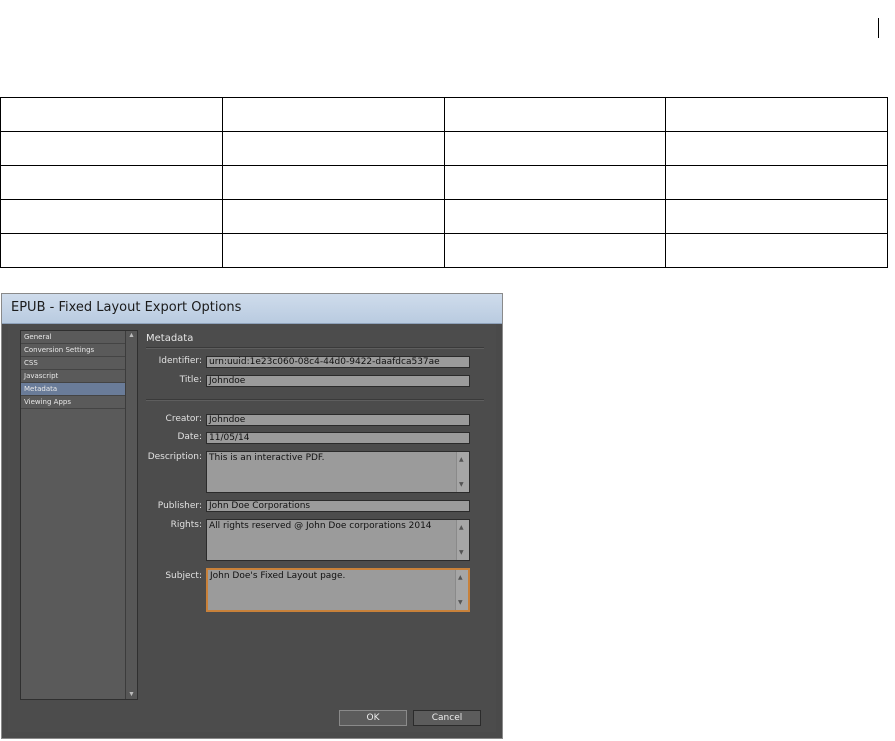 This screenshot has width=895, height=741. Describe the element at coordinates (338, 438) in the screenshot. I see `date-field: 11/05/14` at that location.